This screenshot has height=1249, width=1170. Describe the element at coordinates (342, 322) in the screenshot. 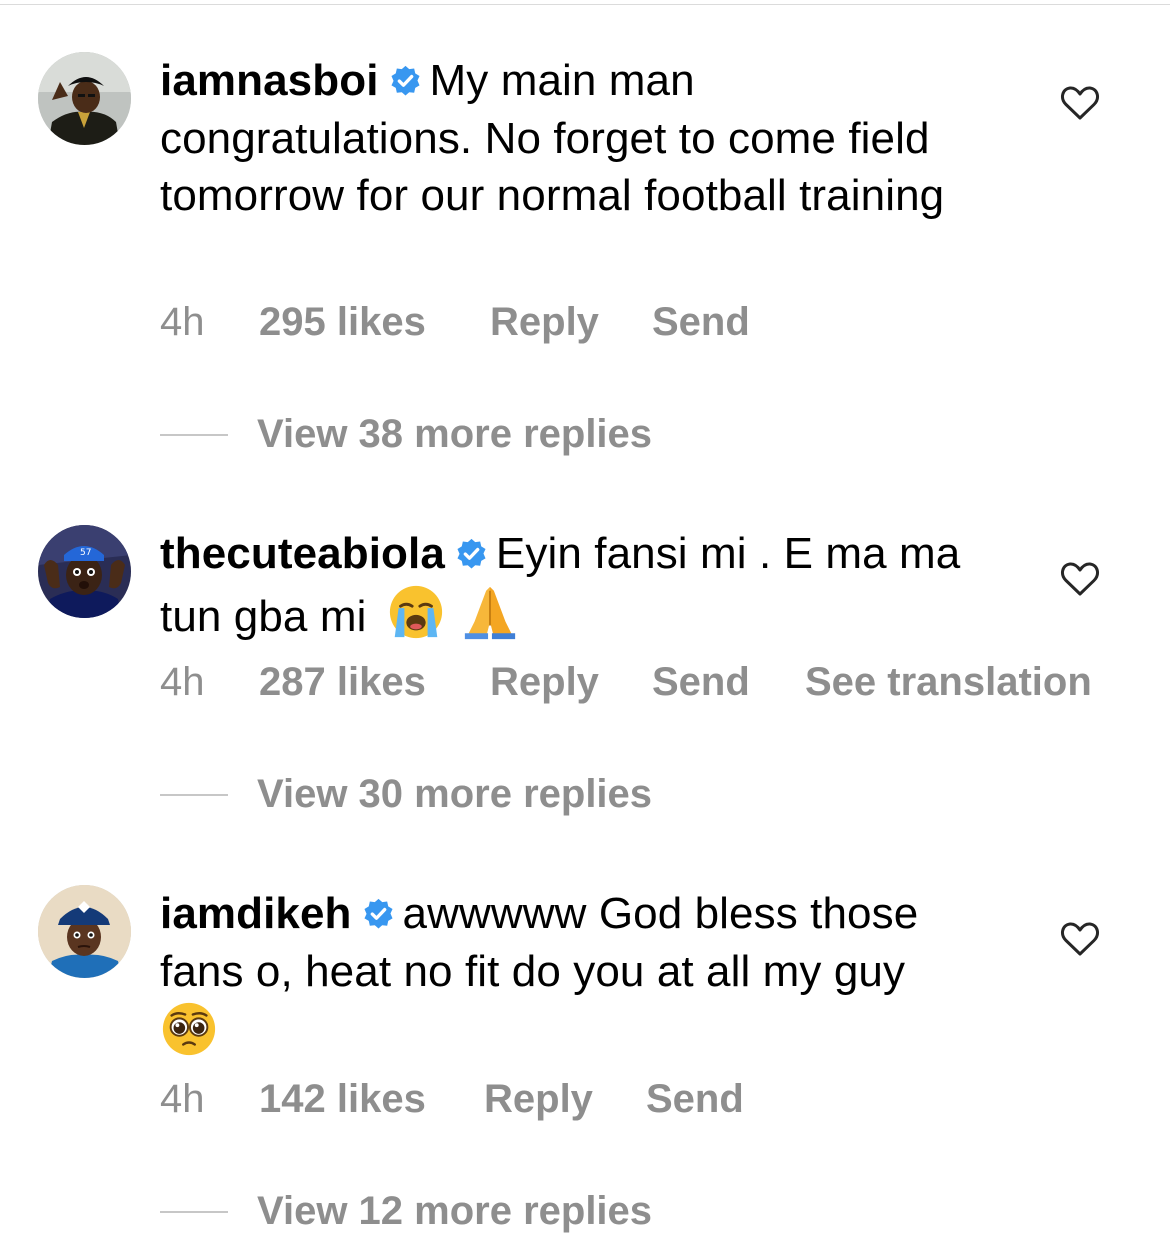

I see `likes-count: 295 likes` at that location.